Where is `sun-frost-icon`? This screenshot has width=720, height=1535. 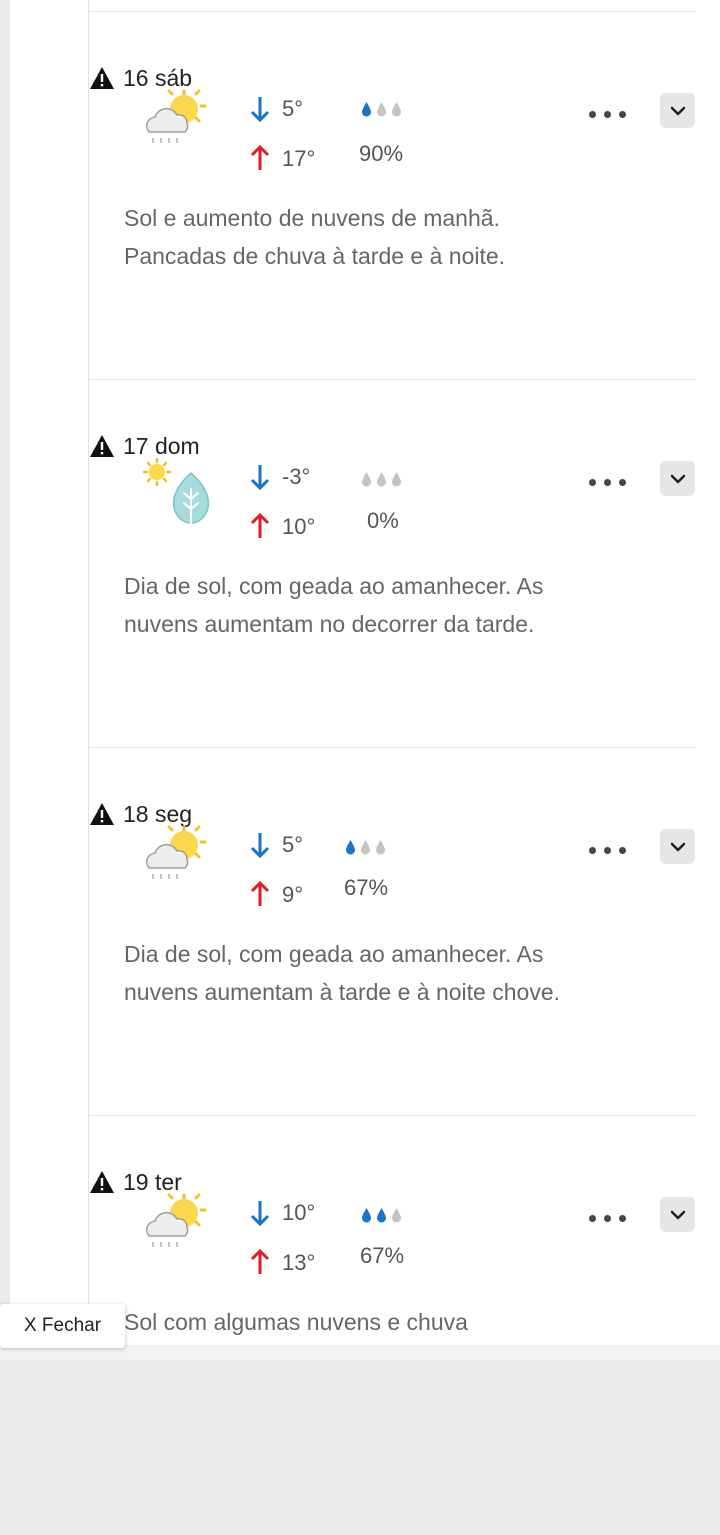 sun-frost-icon is located at coordinates (176, 494).